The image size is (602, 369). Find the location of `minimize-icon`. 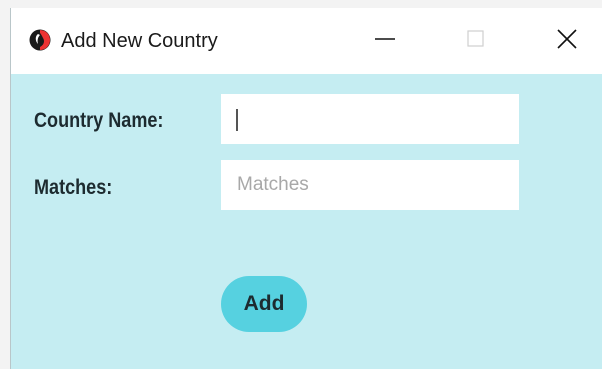

minimize-icon is located at coordinates (385, 41).